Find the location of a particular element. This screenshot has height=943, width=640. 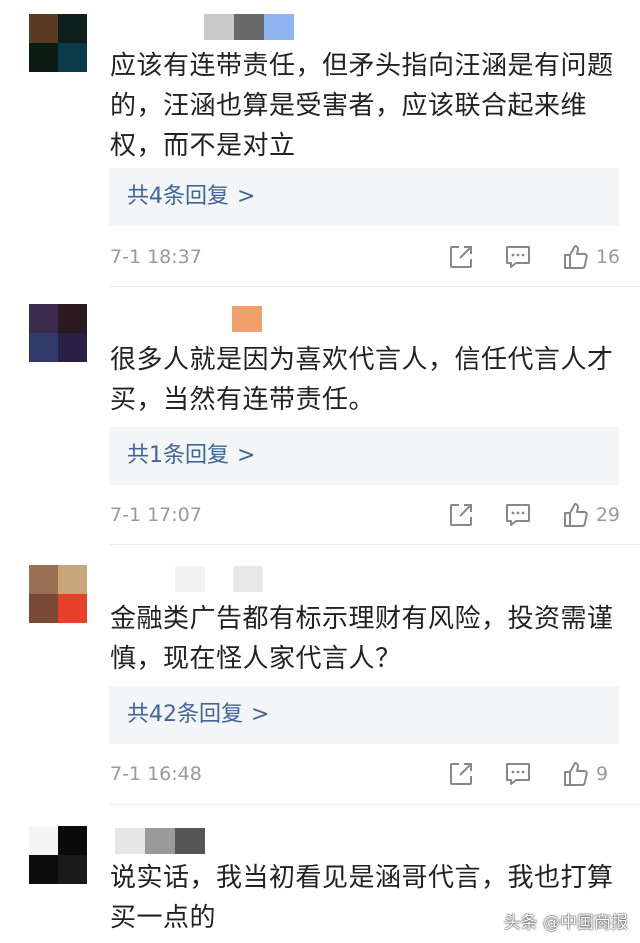

timestamp: 7-1 16:48 is located at coordinates (156, 774).